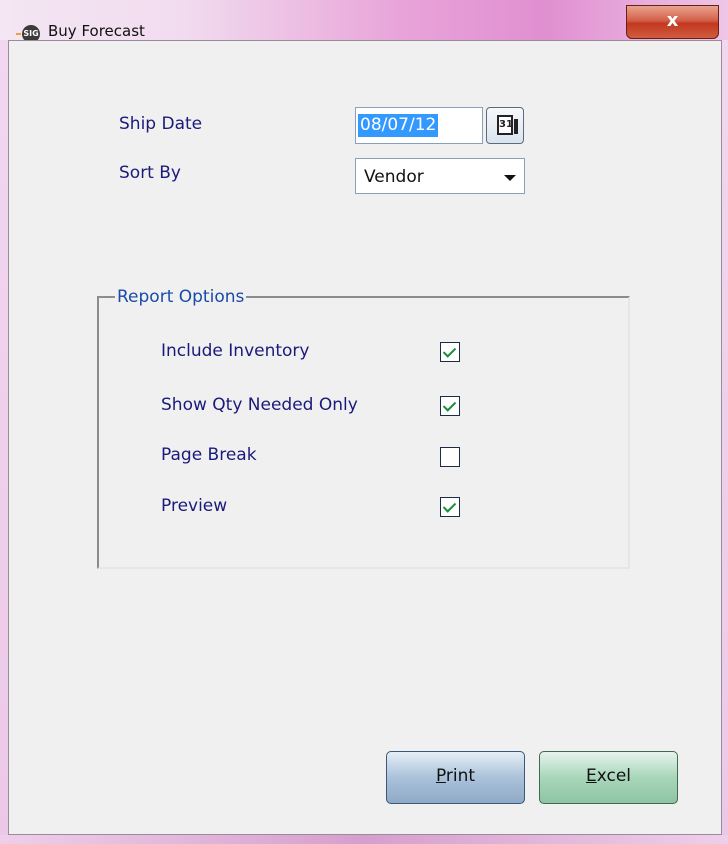 The height and width of the screenshot is (844, 728). What do you see at coordinates (364, 839) in the screenshot?
I see `window-bottom-border` at bounding box center [364, 839].